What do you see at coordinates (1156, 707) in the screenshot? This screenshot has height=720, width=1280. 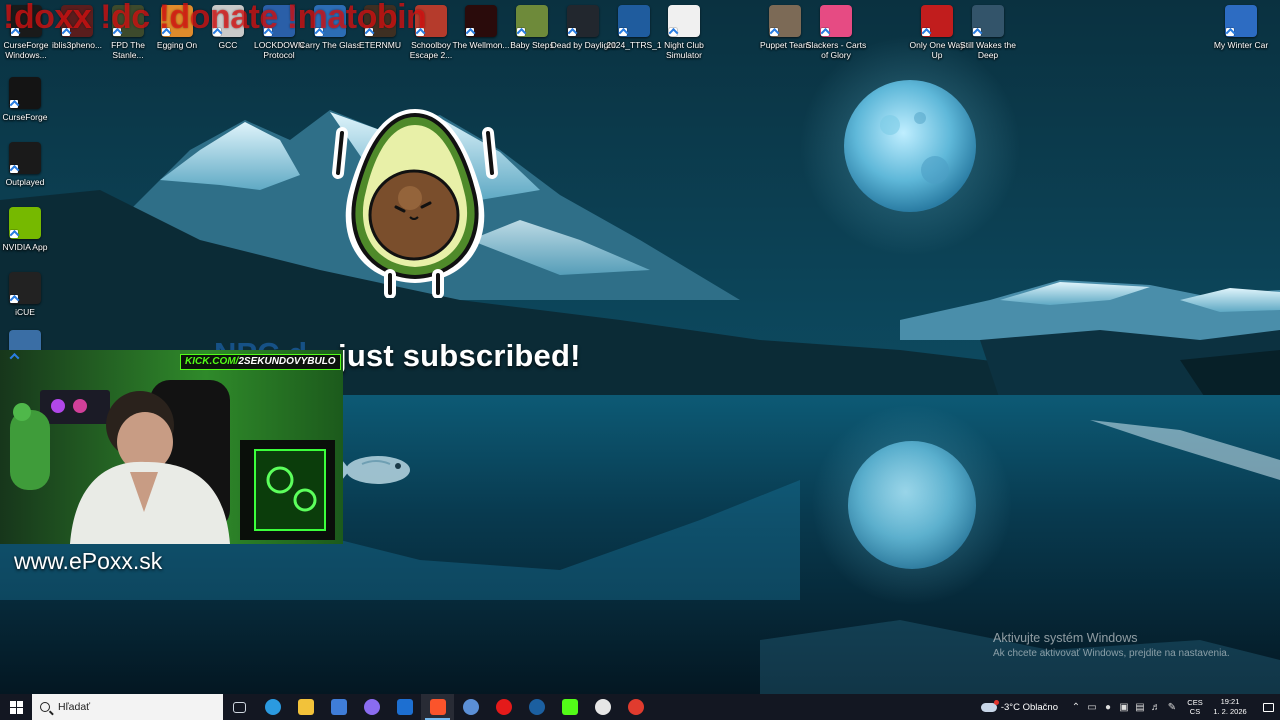 I see `volume-icon: ♬` at bounding box center [1156, 707].